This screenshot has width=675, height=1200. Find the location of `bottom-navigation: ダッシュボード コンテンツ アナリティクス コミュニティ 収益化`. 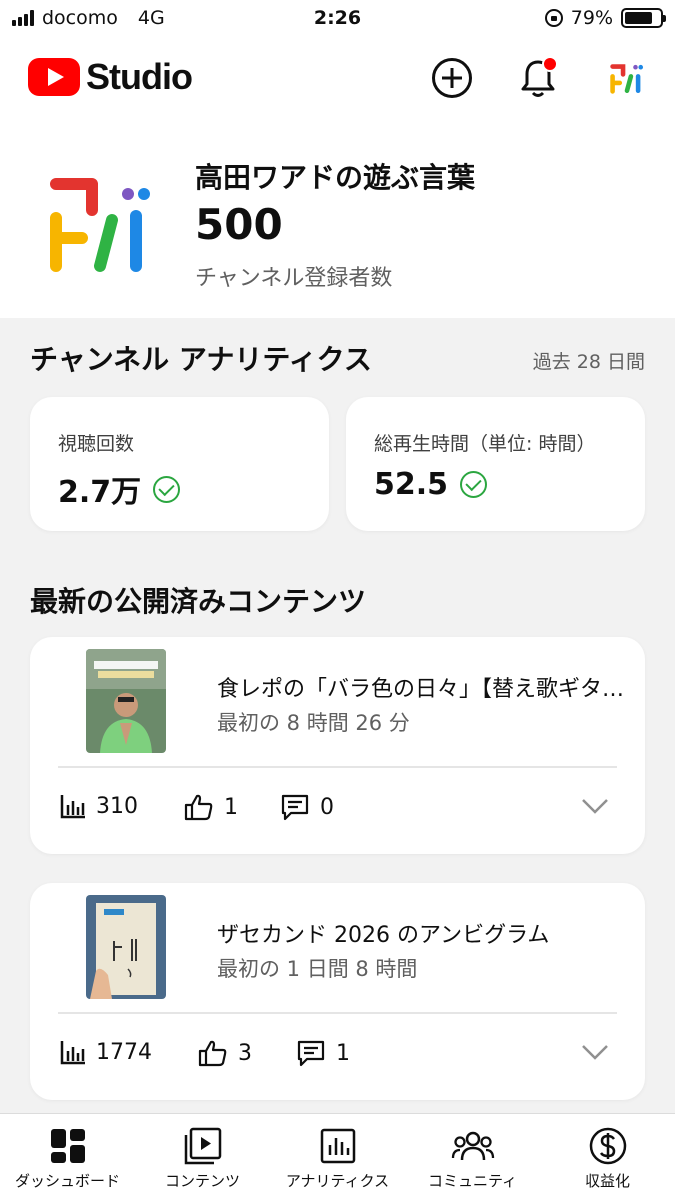

bottom-navigation: ダッシュボード コンテンツ アナリティクス コミュニティ 収益化 is located at coordinates (337, 1156).